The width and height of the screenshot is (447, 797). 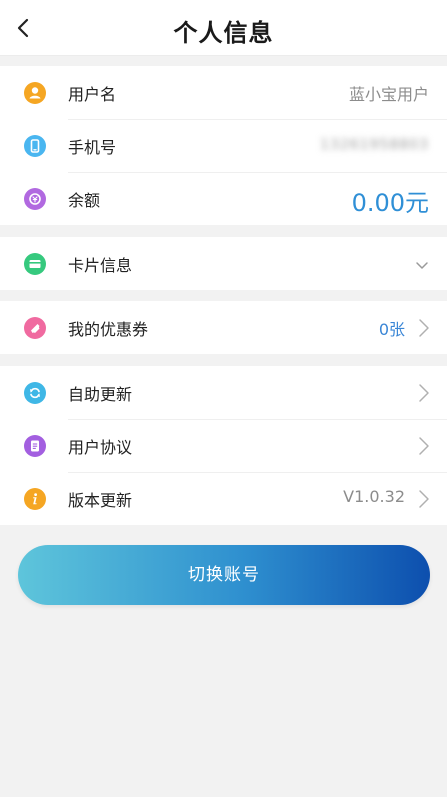 What do you see at coordinates (391, 329) in the screenshot?
I see `coupon-count: 0张` at bounding box center [391, 329].